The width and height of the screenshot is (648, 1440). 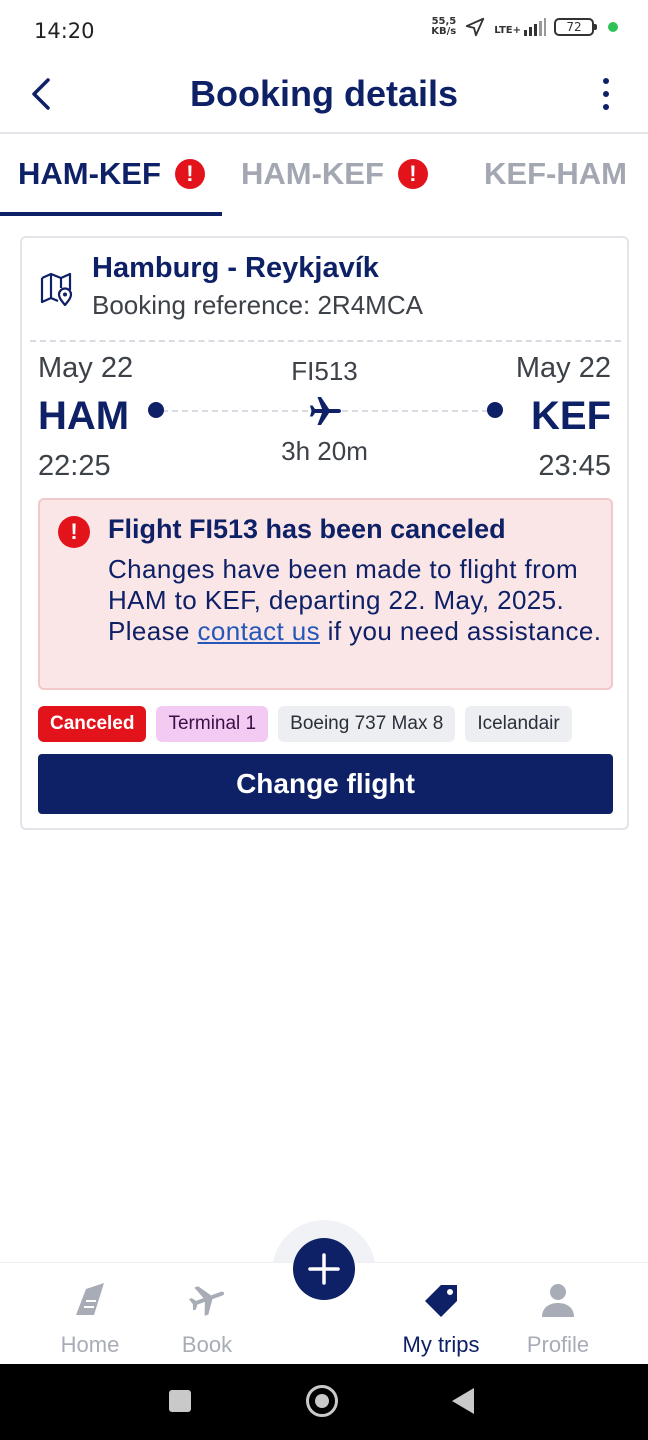 I want to click on booking-reference: Booking reference: 2R4MCA, so click(x=257, y=305).